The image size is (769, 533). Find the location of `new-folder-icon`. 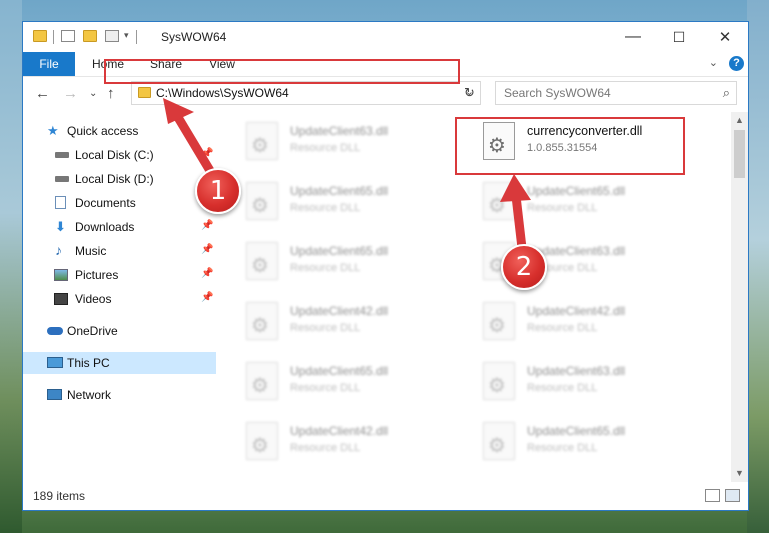

new-folder-icon is located at coordinates (90, 36).